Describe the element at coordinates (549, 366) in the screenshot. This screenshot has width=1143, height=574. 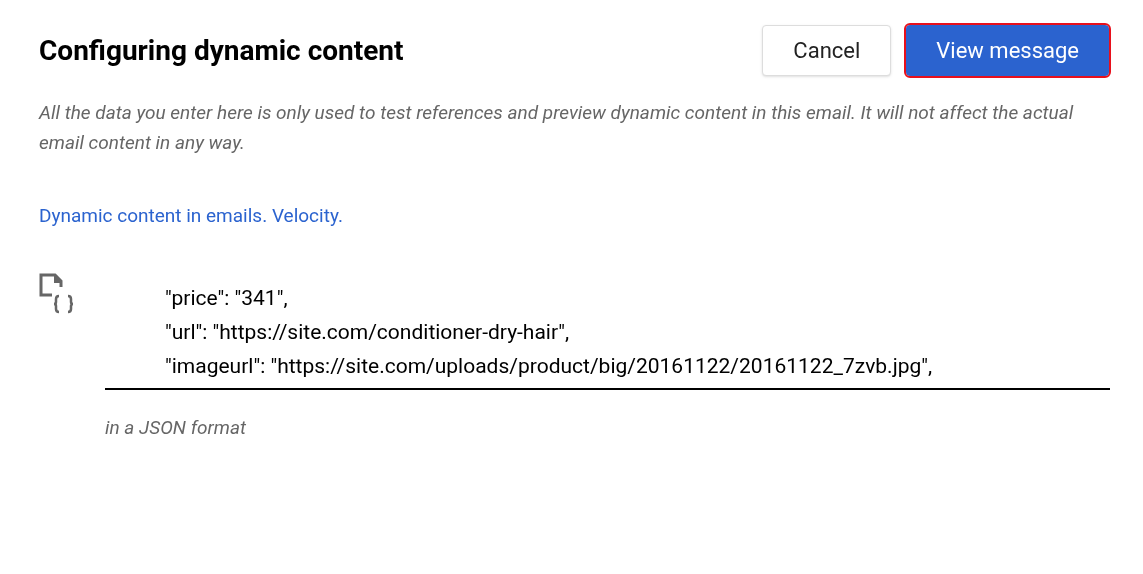
I see `json-line: "imageurl": "https://site.com/uploads/product/big/20161122/20161122_7zvb.jpg",` at that location.